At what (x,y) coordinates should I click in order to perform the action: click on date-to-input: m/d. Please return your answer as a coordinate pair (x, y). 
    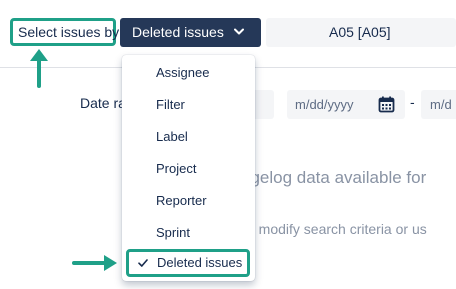
    Looking at the image, I should click on (438, 104).